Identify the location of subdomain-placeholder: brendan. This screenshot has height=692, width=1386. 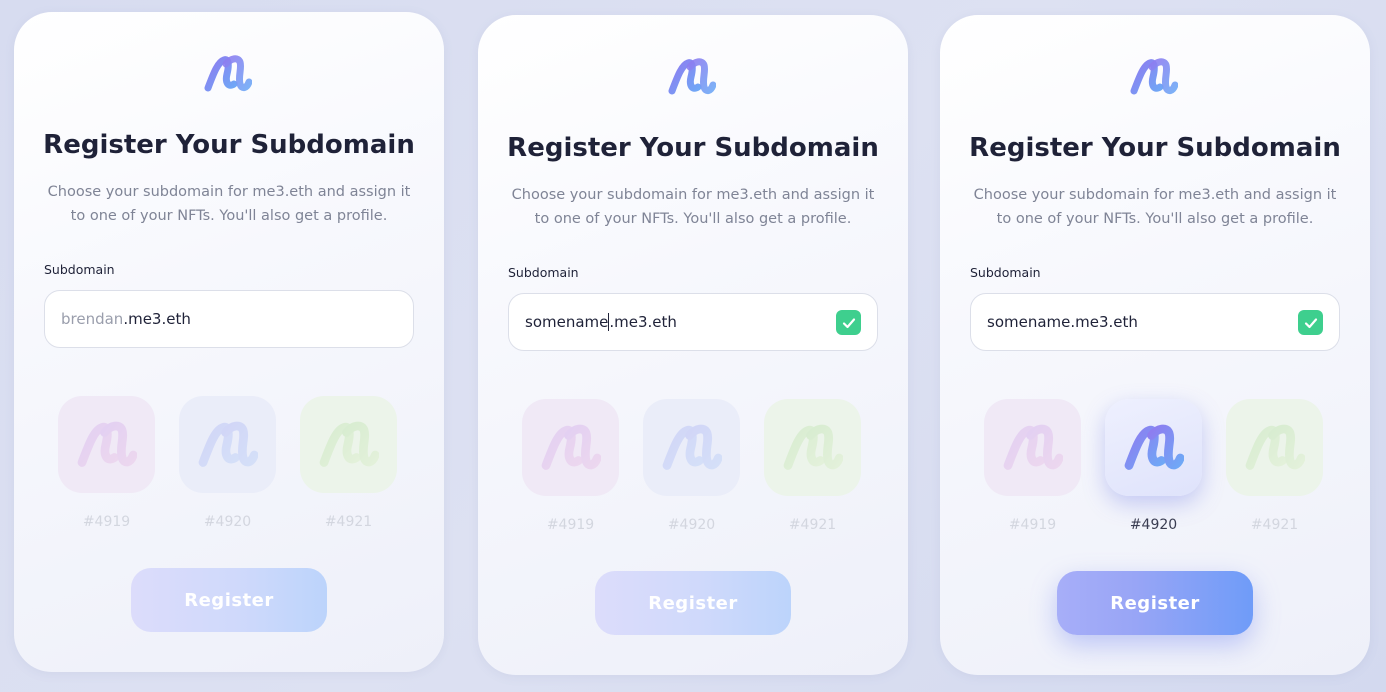
(92, 319).